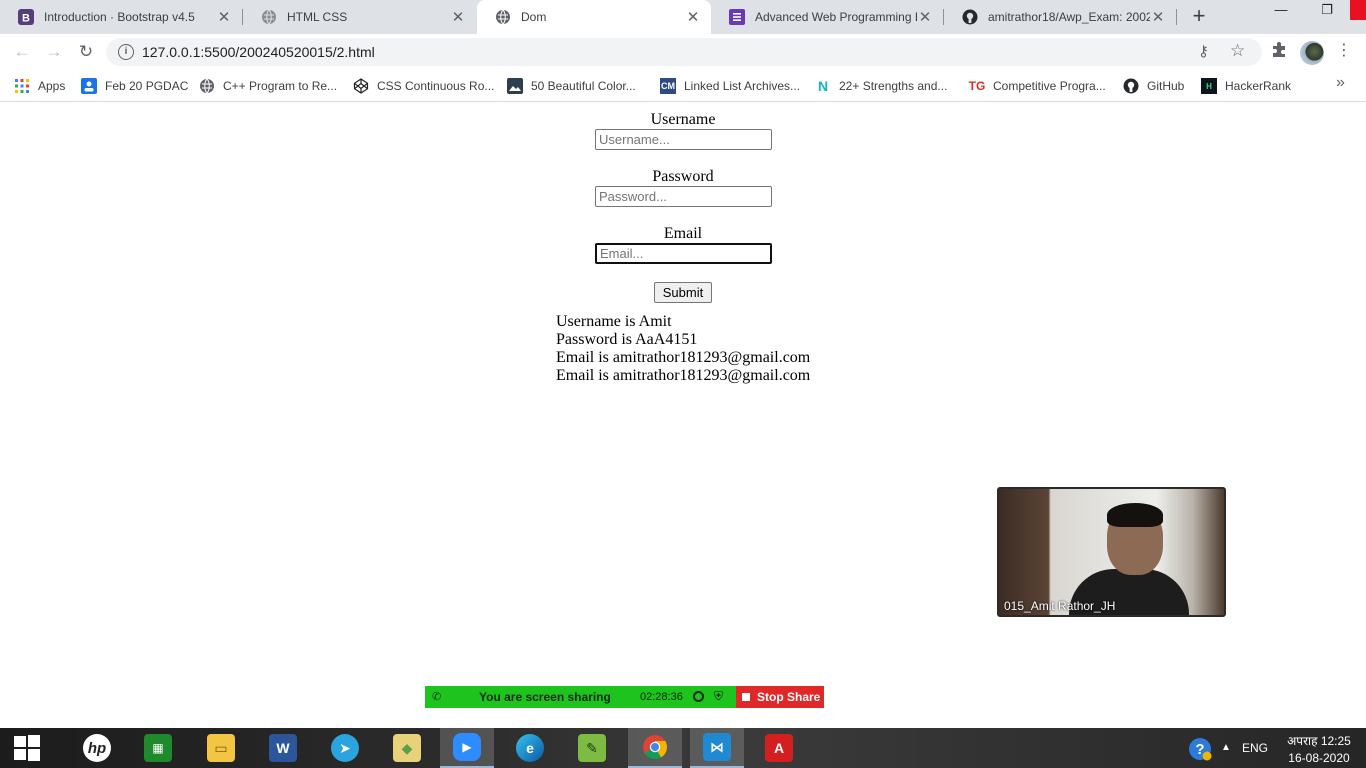 This screenshot has width=1366, height=768. I want to click on plus-icon: +, so click(1199, 16).